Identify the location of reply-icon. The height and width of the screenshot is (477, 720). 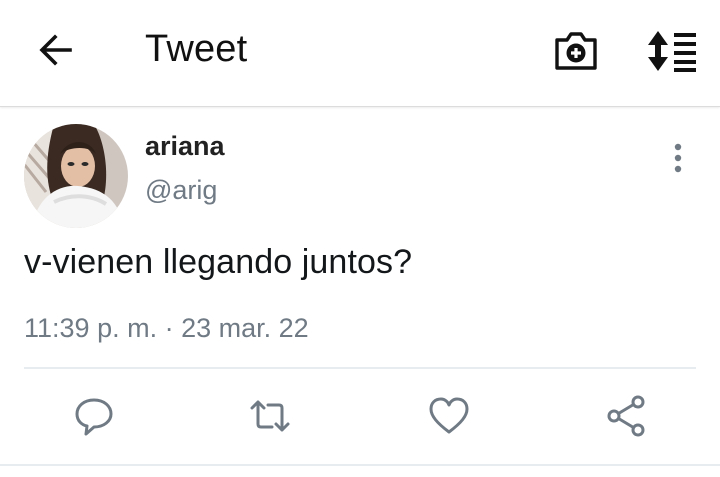
(94, 417).